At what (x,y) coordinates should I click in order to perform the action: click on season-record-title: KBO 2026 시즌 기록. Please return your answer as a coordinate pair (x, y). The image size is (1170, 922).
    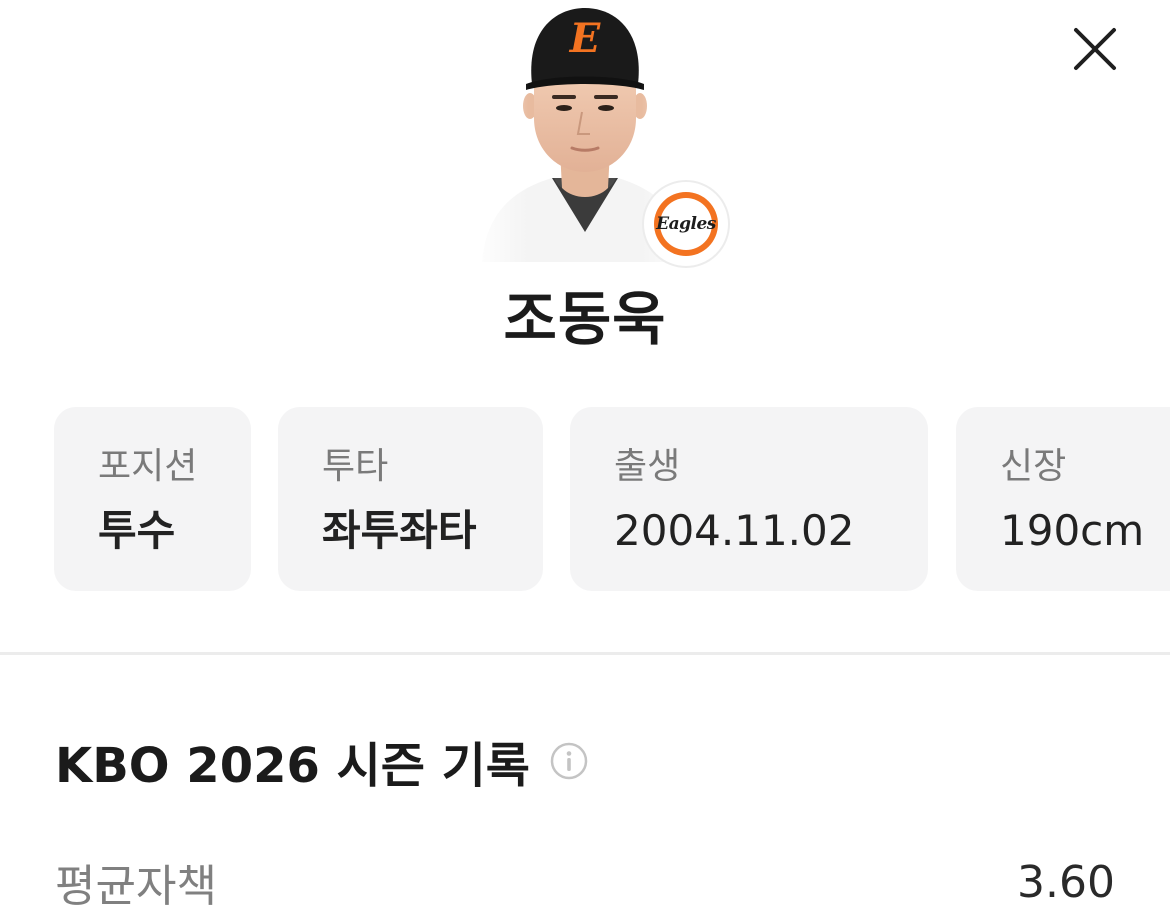
    Looking at the image, I should click on (321, 761).